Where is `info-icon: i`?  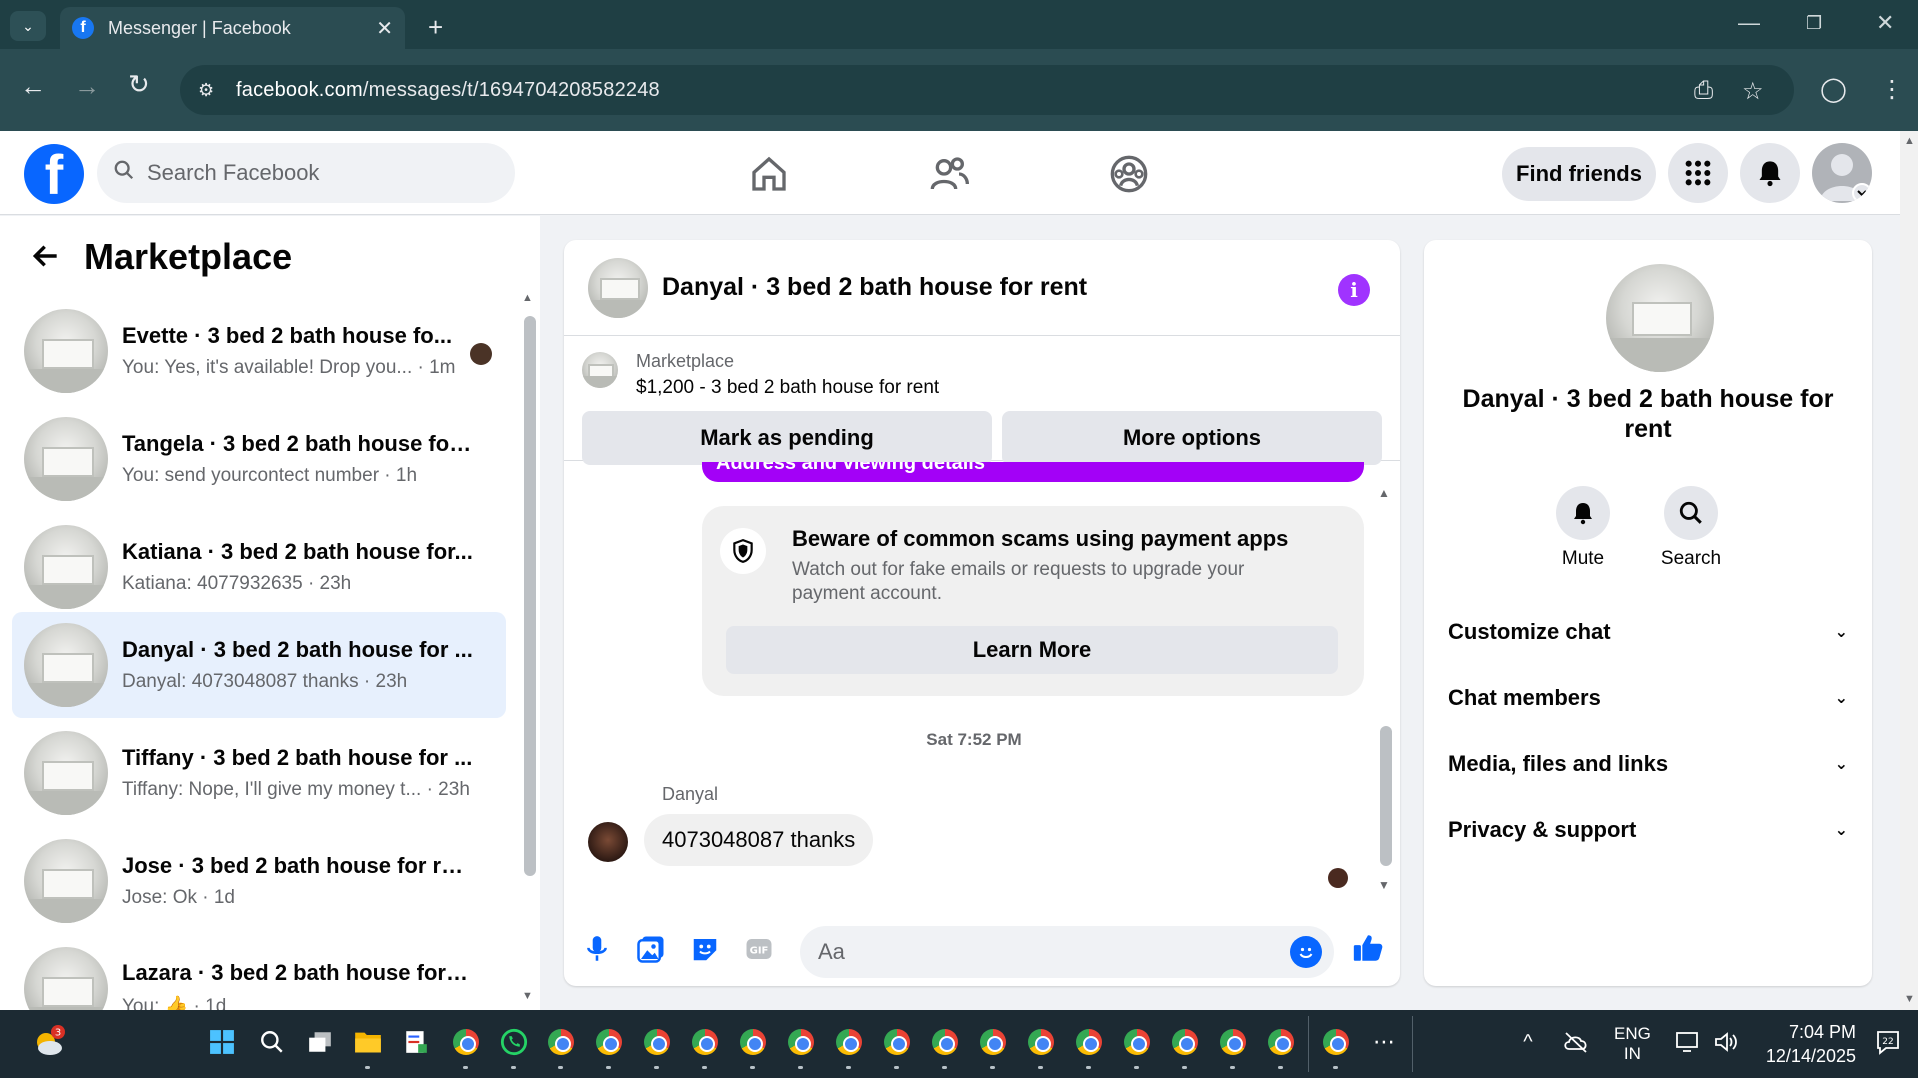
info-icon: i is located at coordinates (1354, 290).